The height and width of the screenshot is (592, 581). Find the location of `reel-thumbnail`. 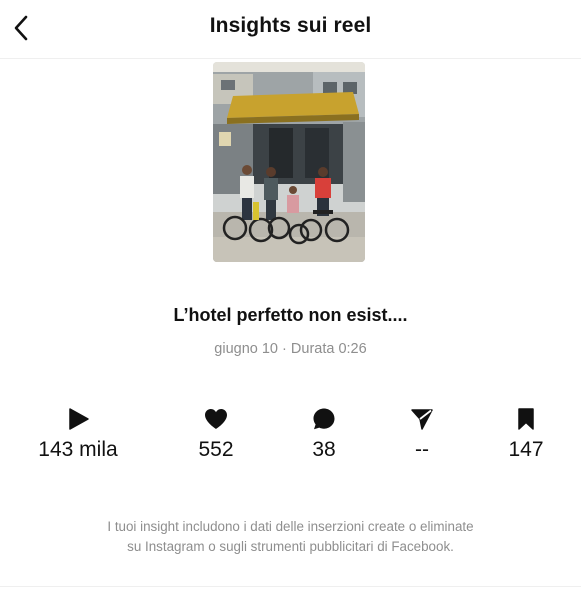

reel-thumbnail is located at coordinates (289, 162).